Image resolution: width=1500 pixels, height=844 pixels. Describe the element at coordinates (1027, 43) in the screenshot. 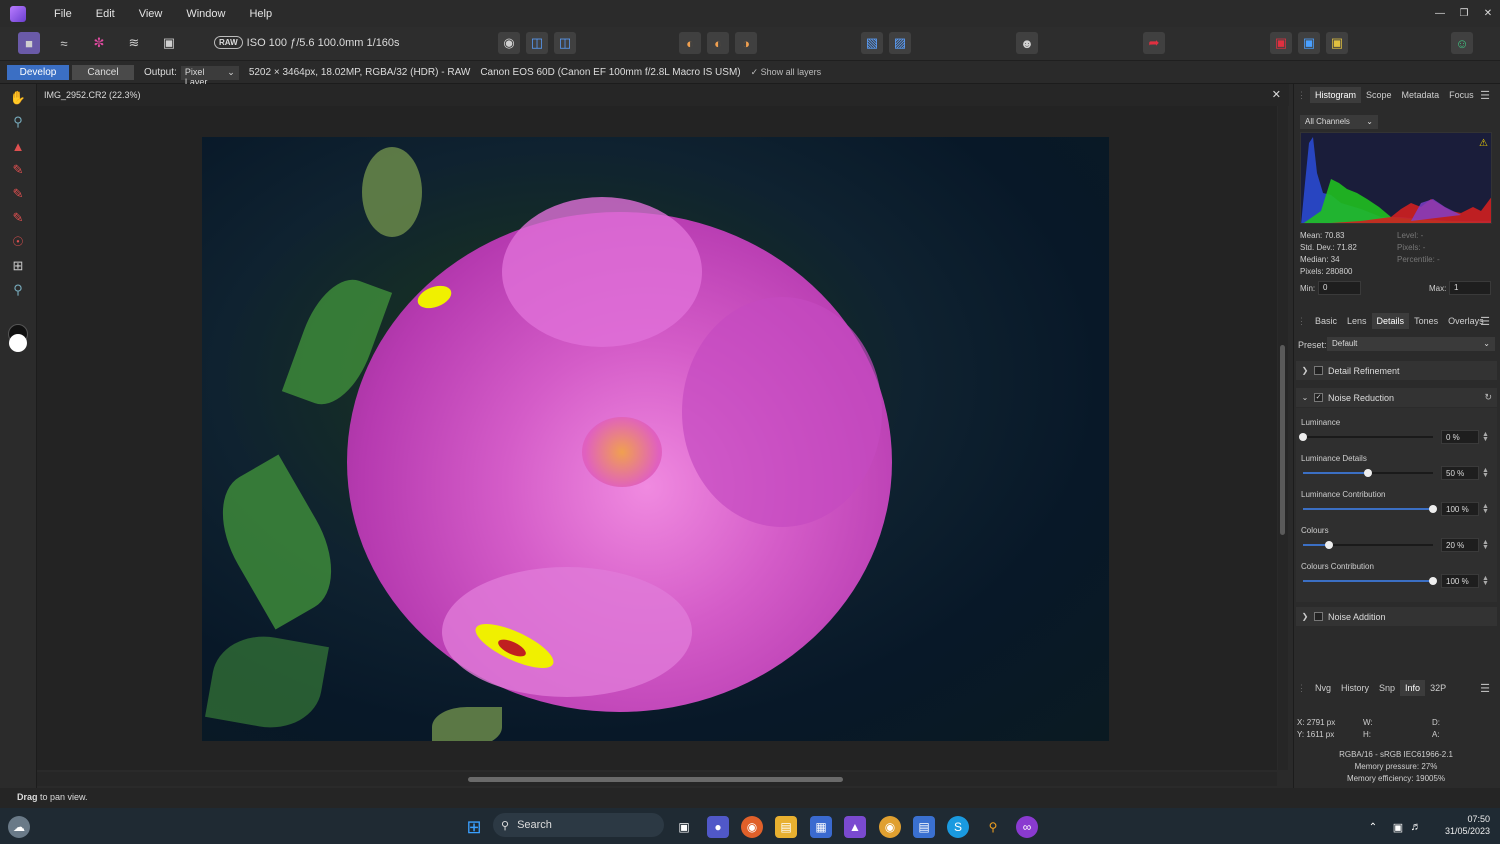

I see `assistant-icon: ☻` at that location.